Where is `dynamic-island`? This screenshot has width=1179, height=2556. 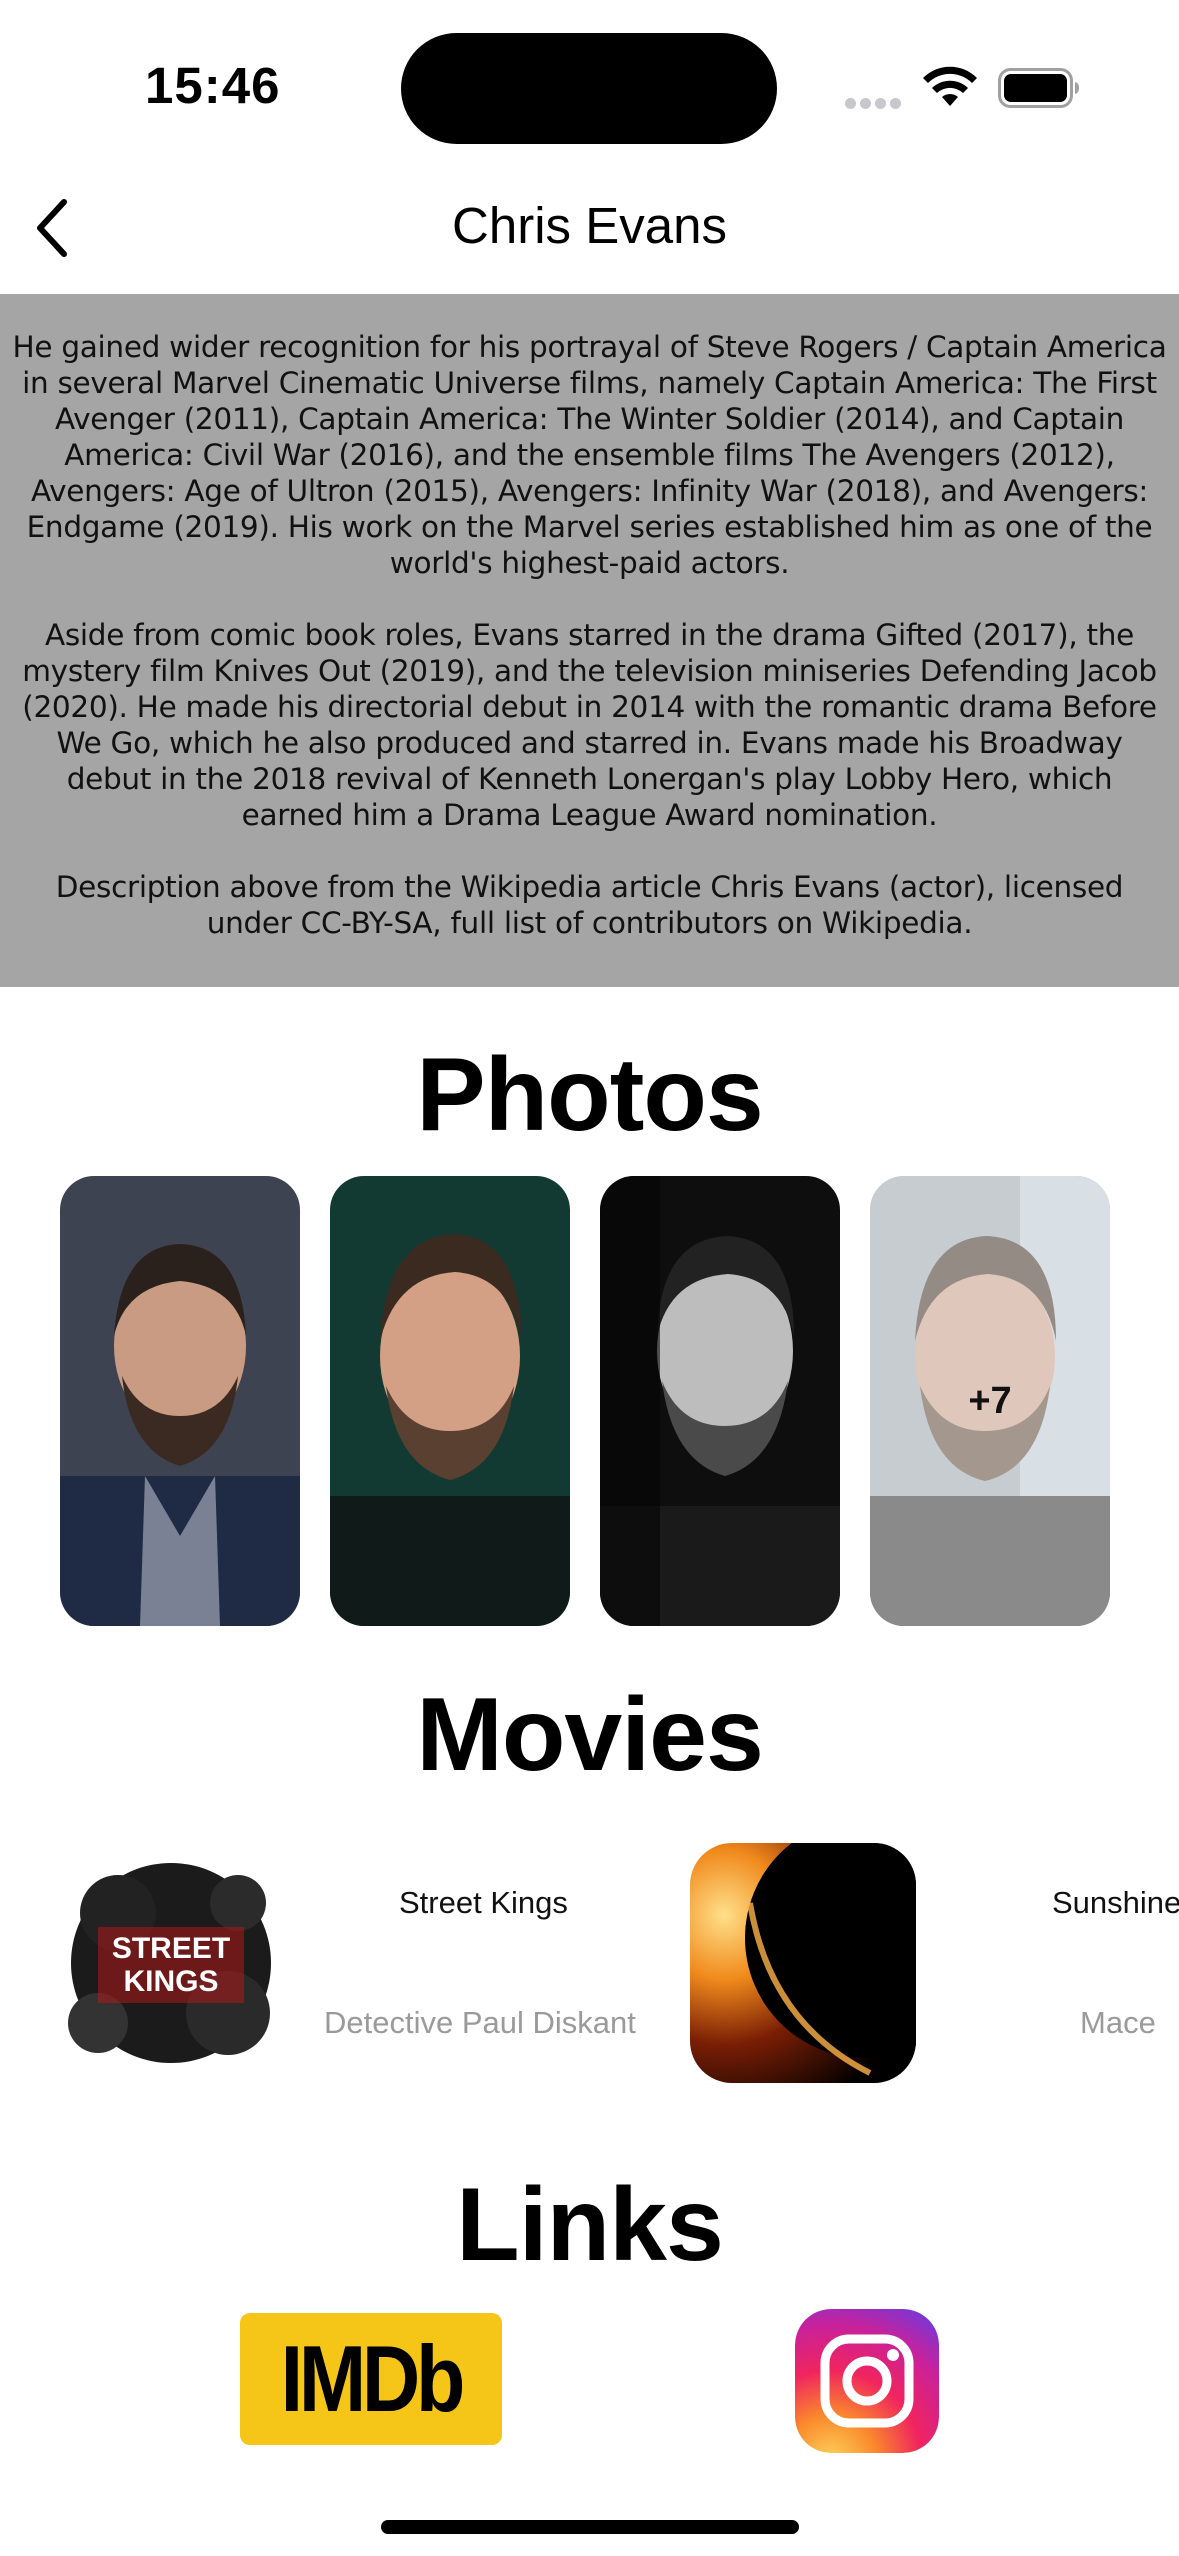 dynamic-island is located at coordinates (589, 88).